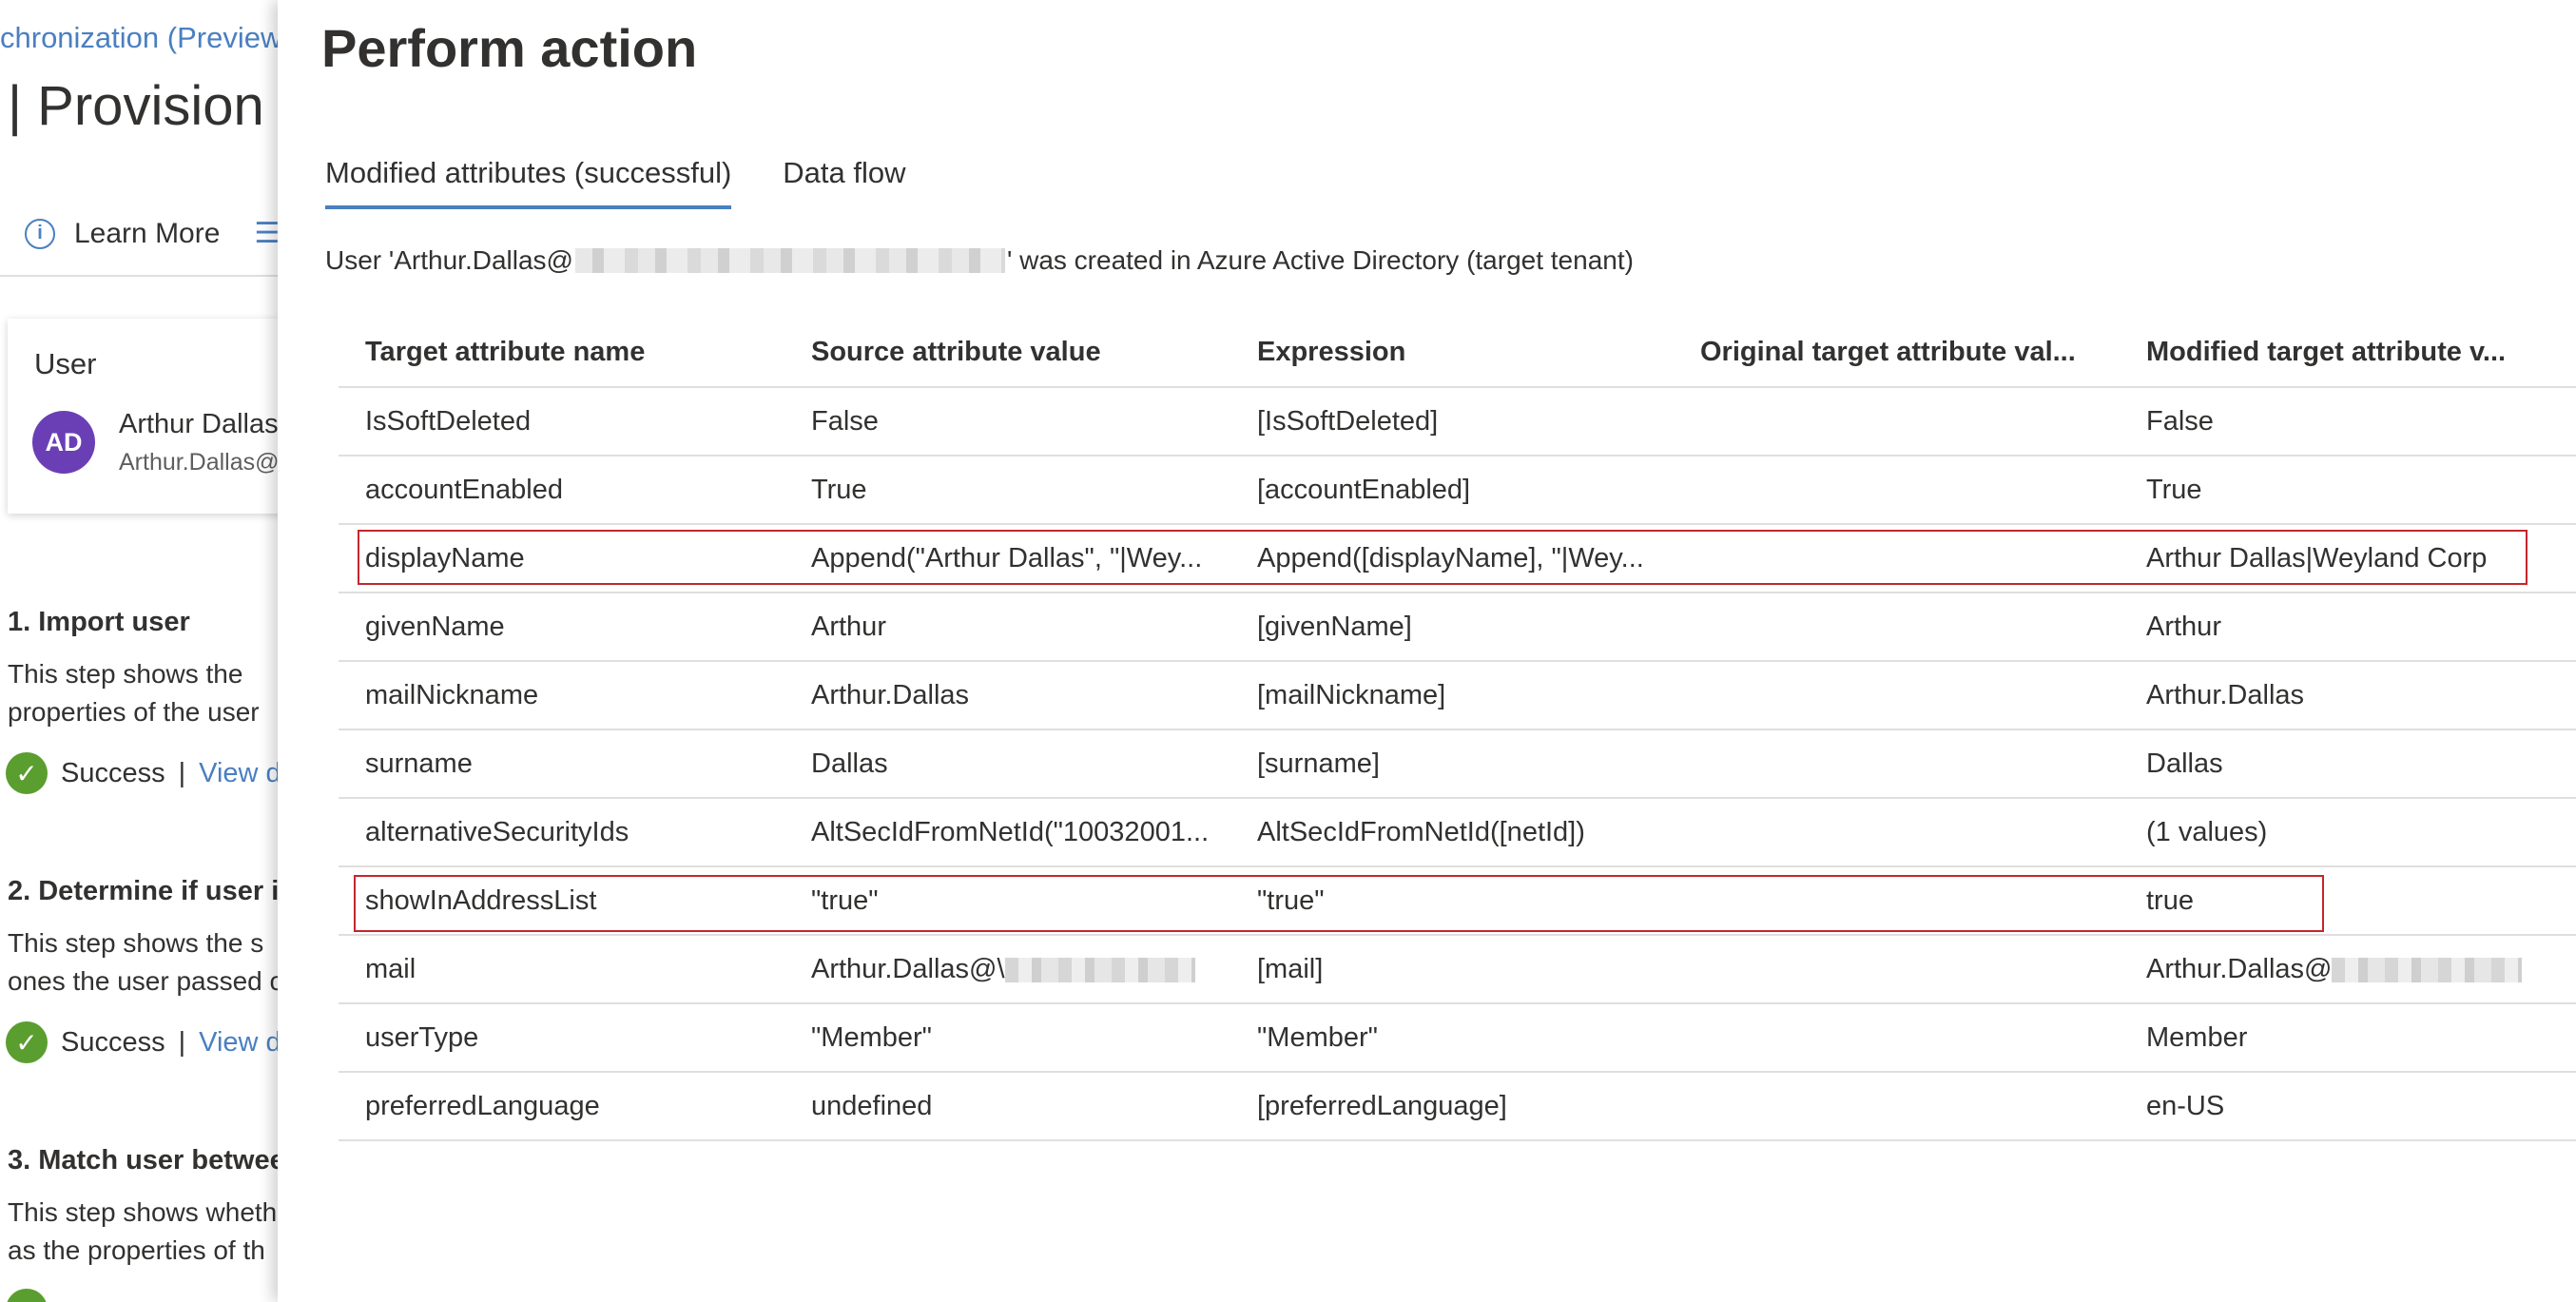 The width and height of the screenshot is (2576, 1302). I want to click on cell-attribute-name: showInAddressList, so click(561, 901).